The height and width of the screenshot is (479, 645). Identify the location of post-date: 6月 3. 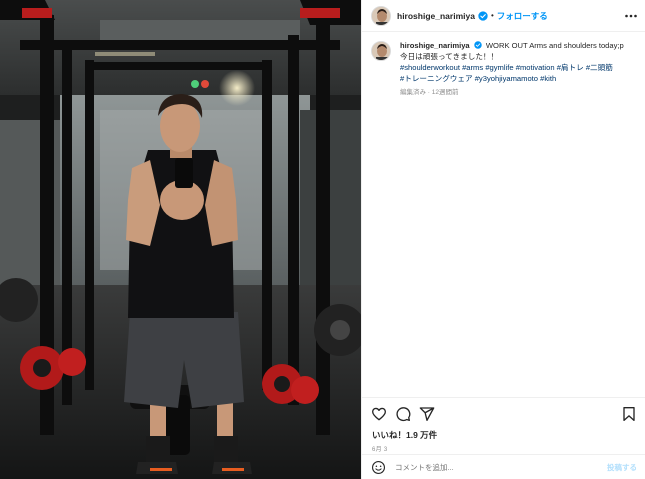
(380, 450).